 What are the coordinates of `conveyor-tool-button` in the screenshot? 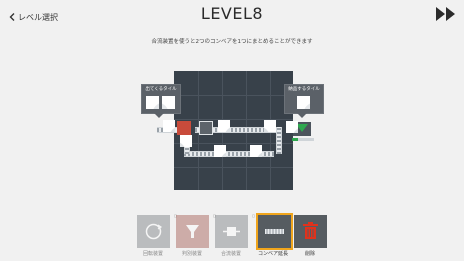 It's located at (274, 231).